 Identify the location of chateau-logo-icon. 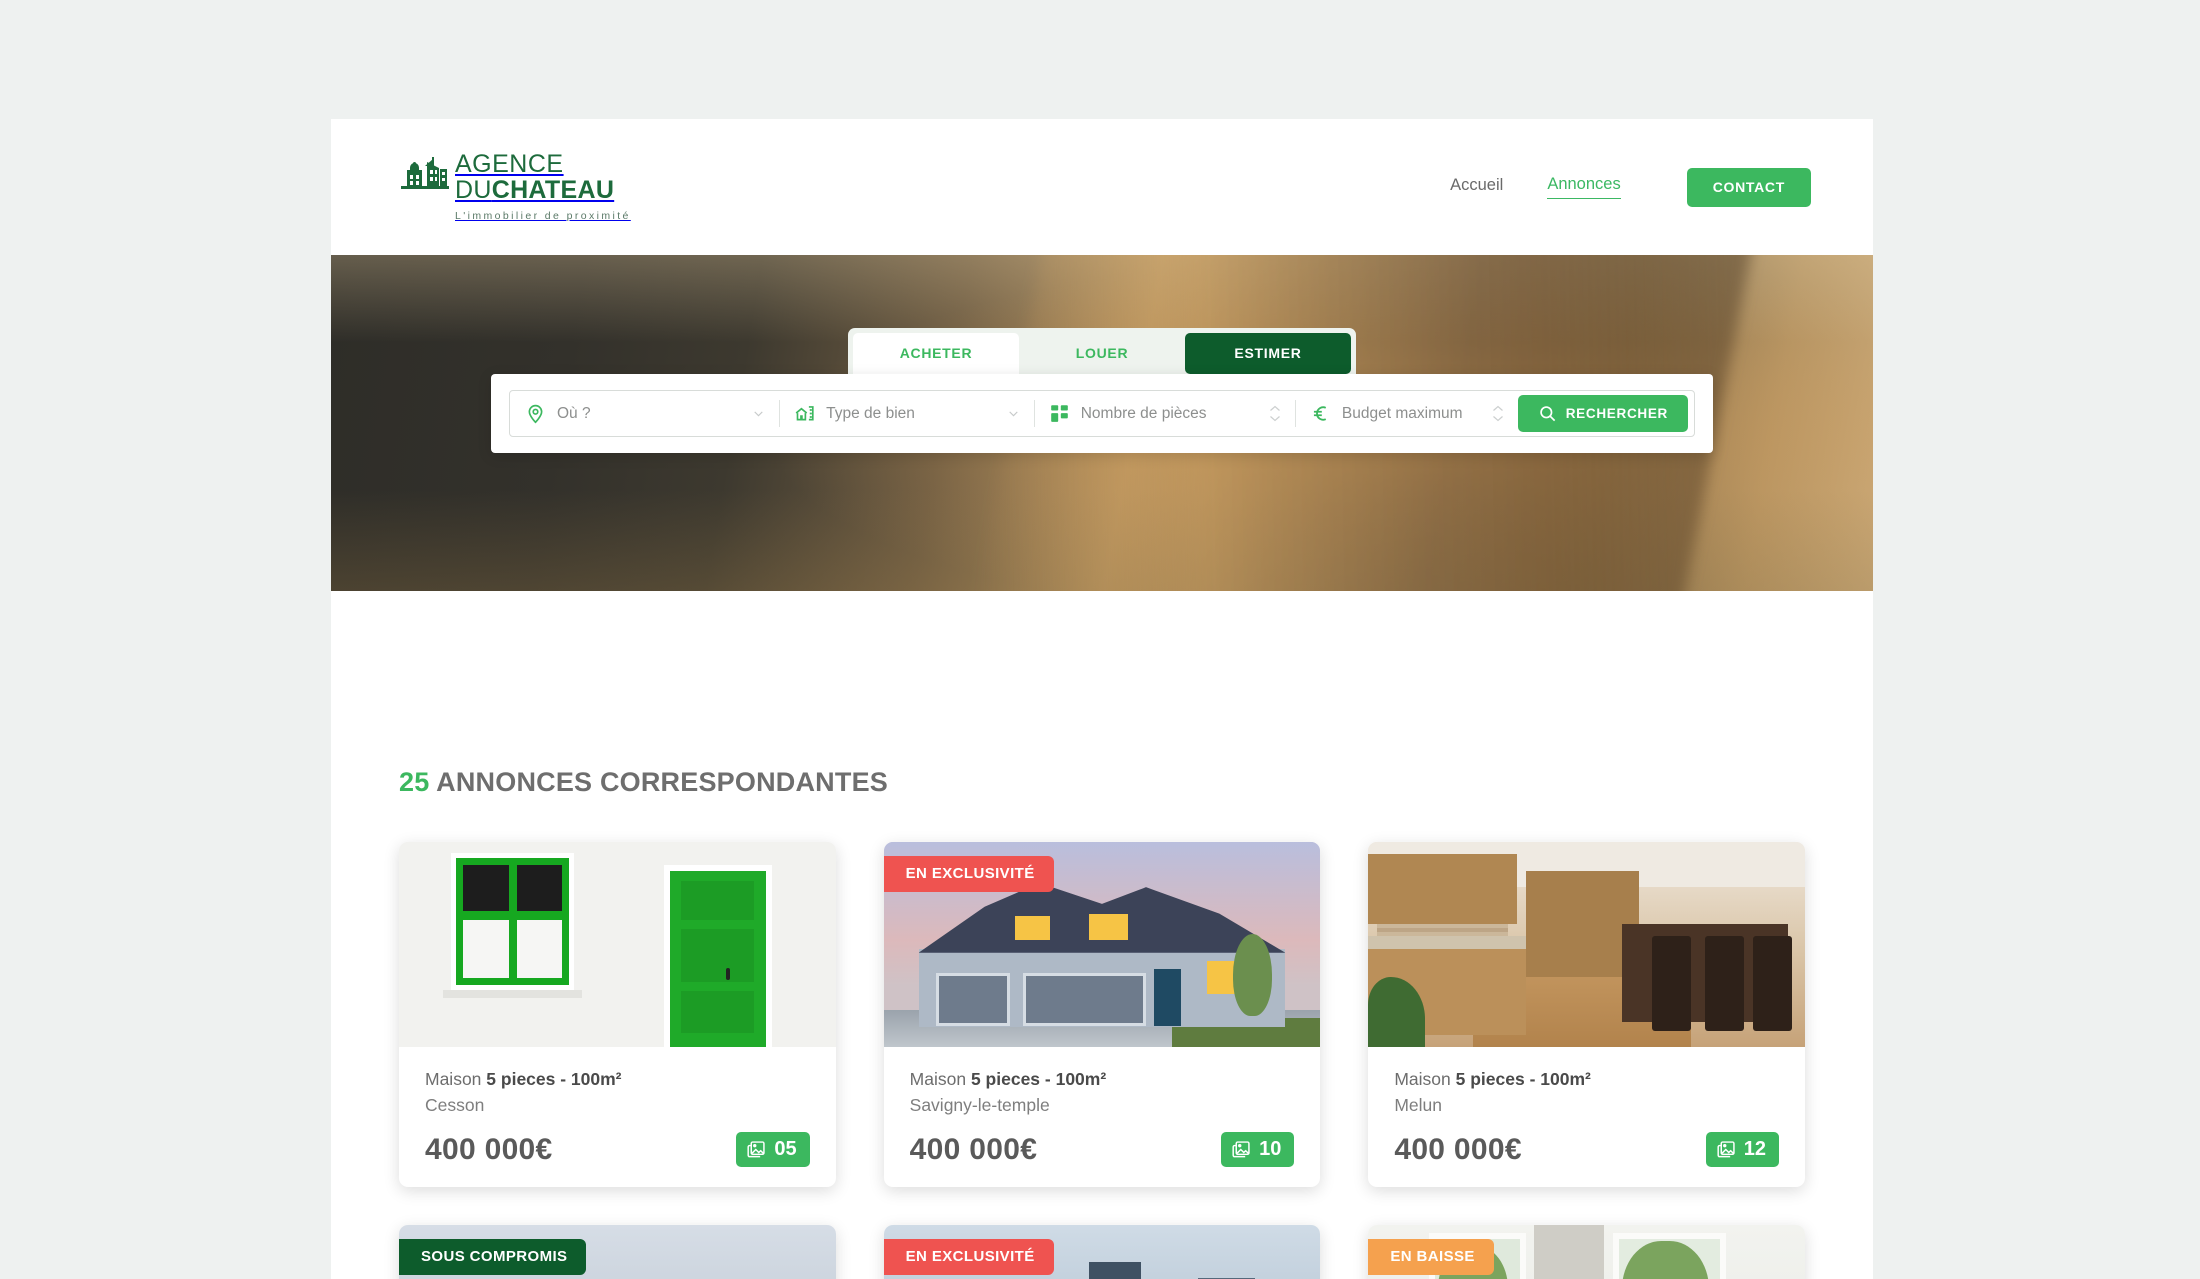
(425, 173).